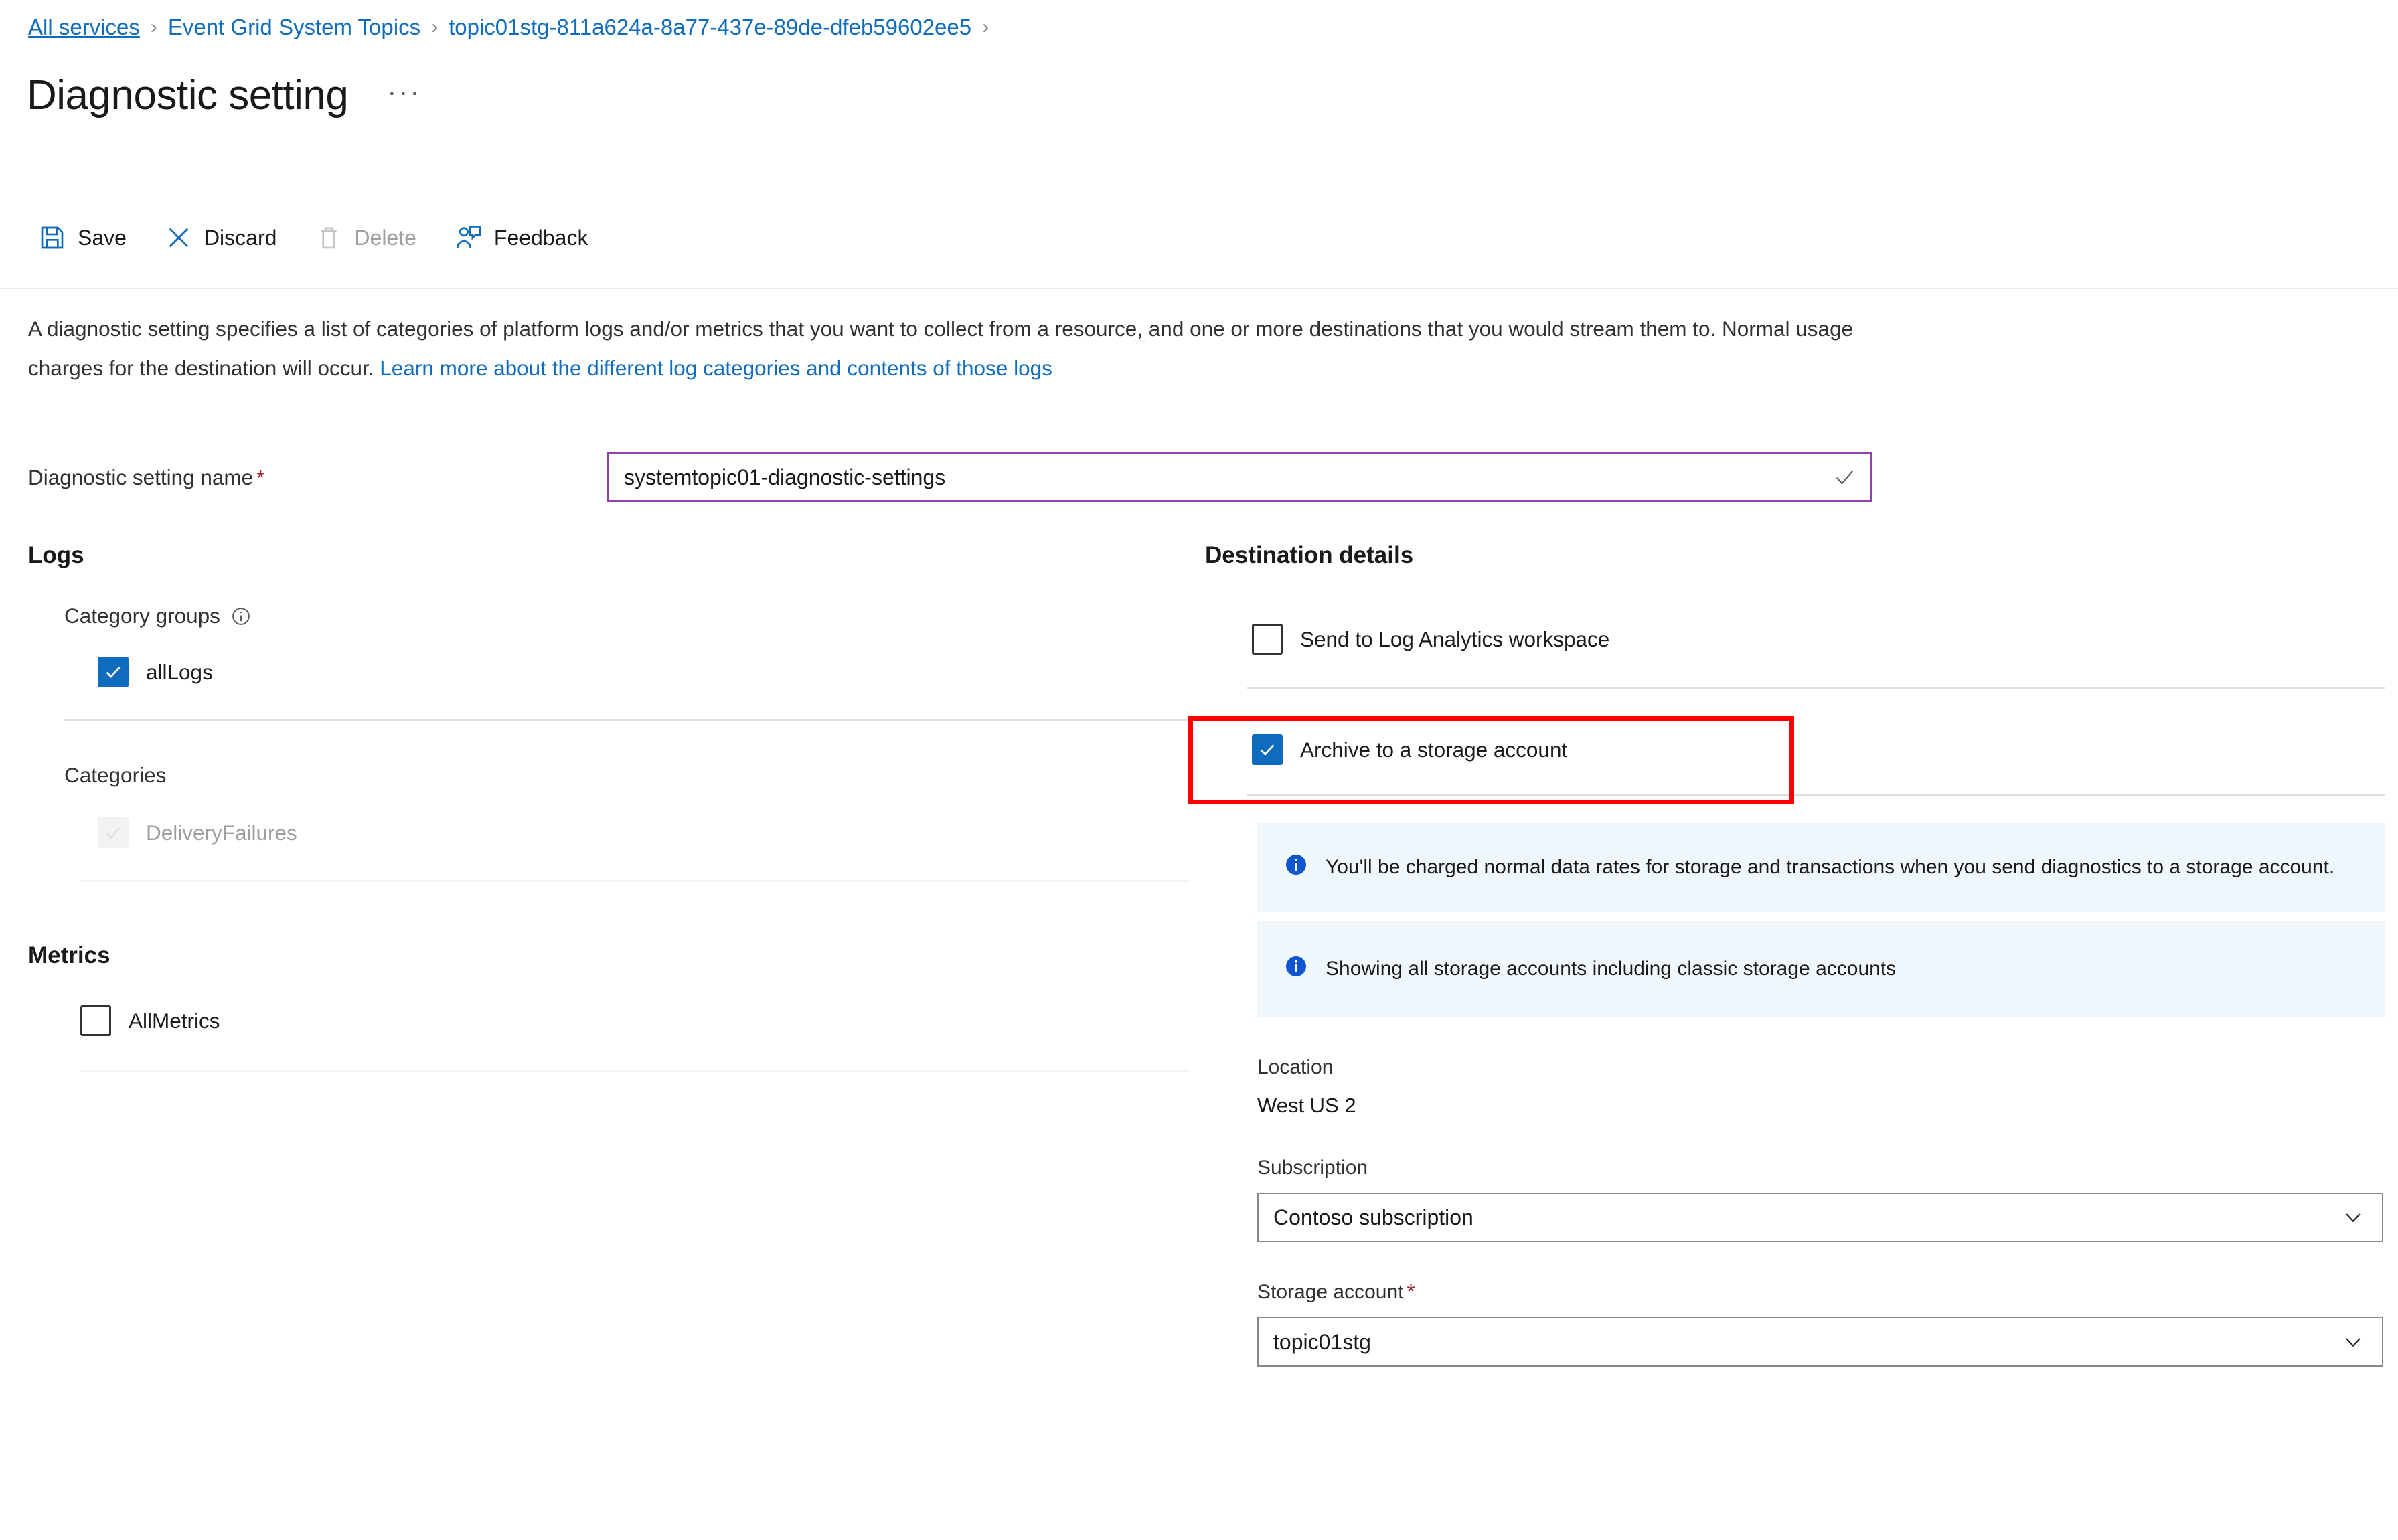 This screenshot has width=2398, height=1540. Describe the element at coordinates (142, 616) in the screenshot. I see `category-groups-label-text: Category groups` at that location.